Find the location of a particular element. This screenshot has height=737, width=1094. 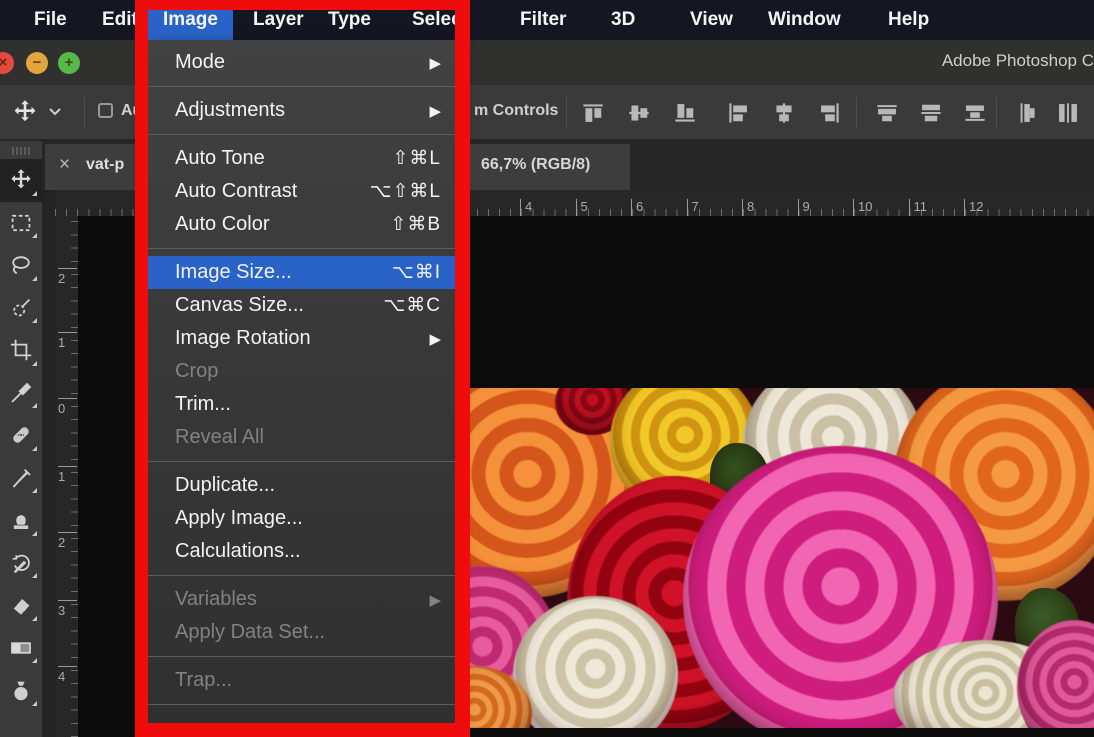

ruler-number: 10 is located at coordinates (862, 207).